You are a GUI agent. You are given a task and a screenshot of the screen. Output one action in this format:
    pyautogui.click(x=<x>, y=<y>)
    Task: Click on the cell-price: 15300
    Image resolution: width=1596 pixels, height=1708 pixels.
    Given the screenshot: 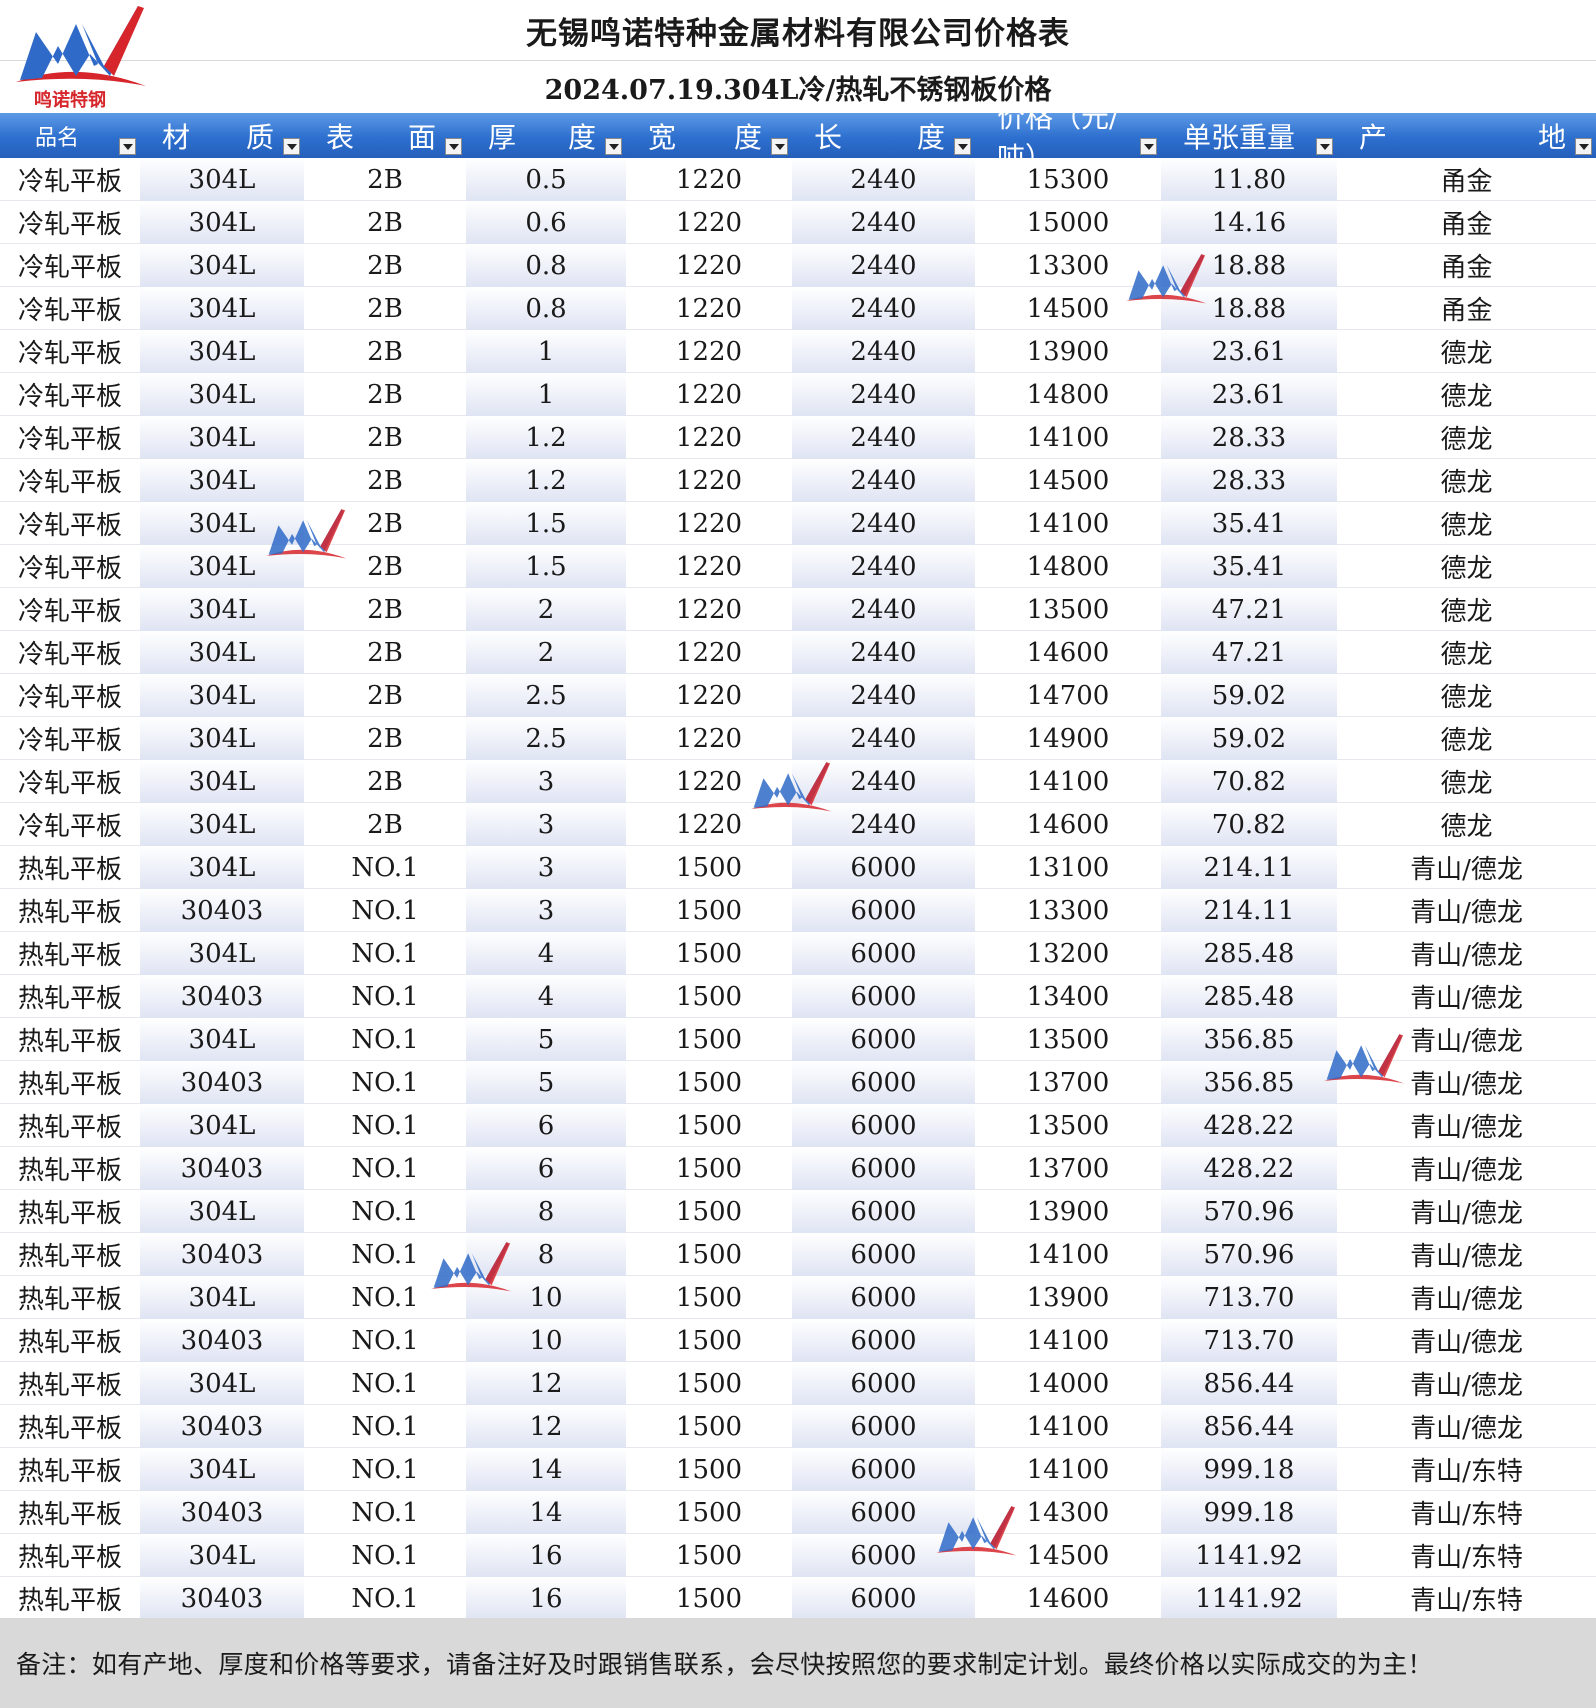 What is the action you would take?
    pyautogui.click(x=1068, y=179)
    